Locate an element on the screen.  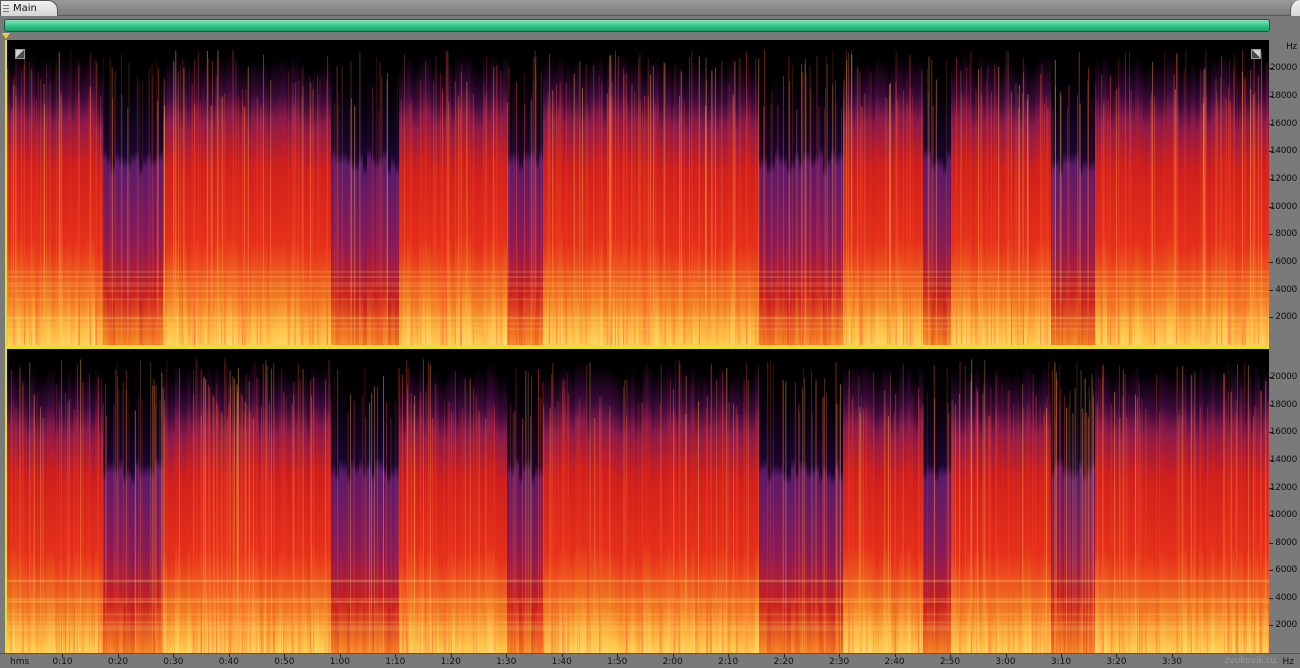
time-tick-label: 1:10 is located at coordinates (395, 662).